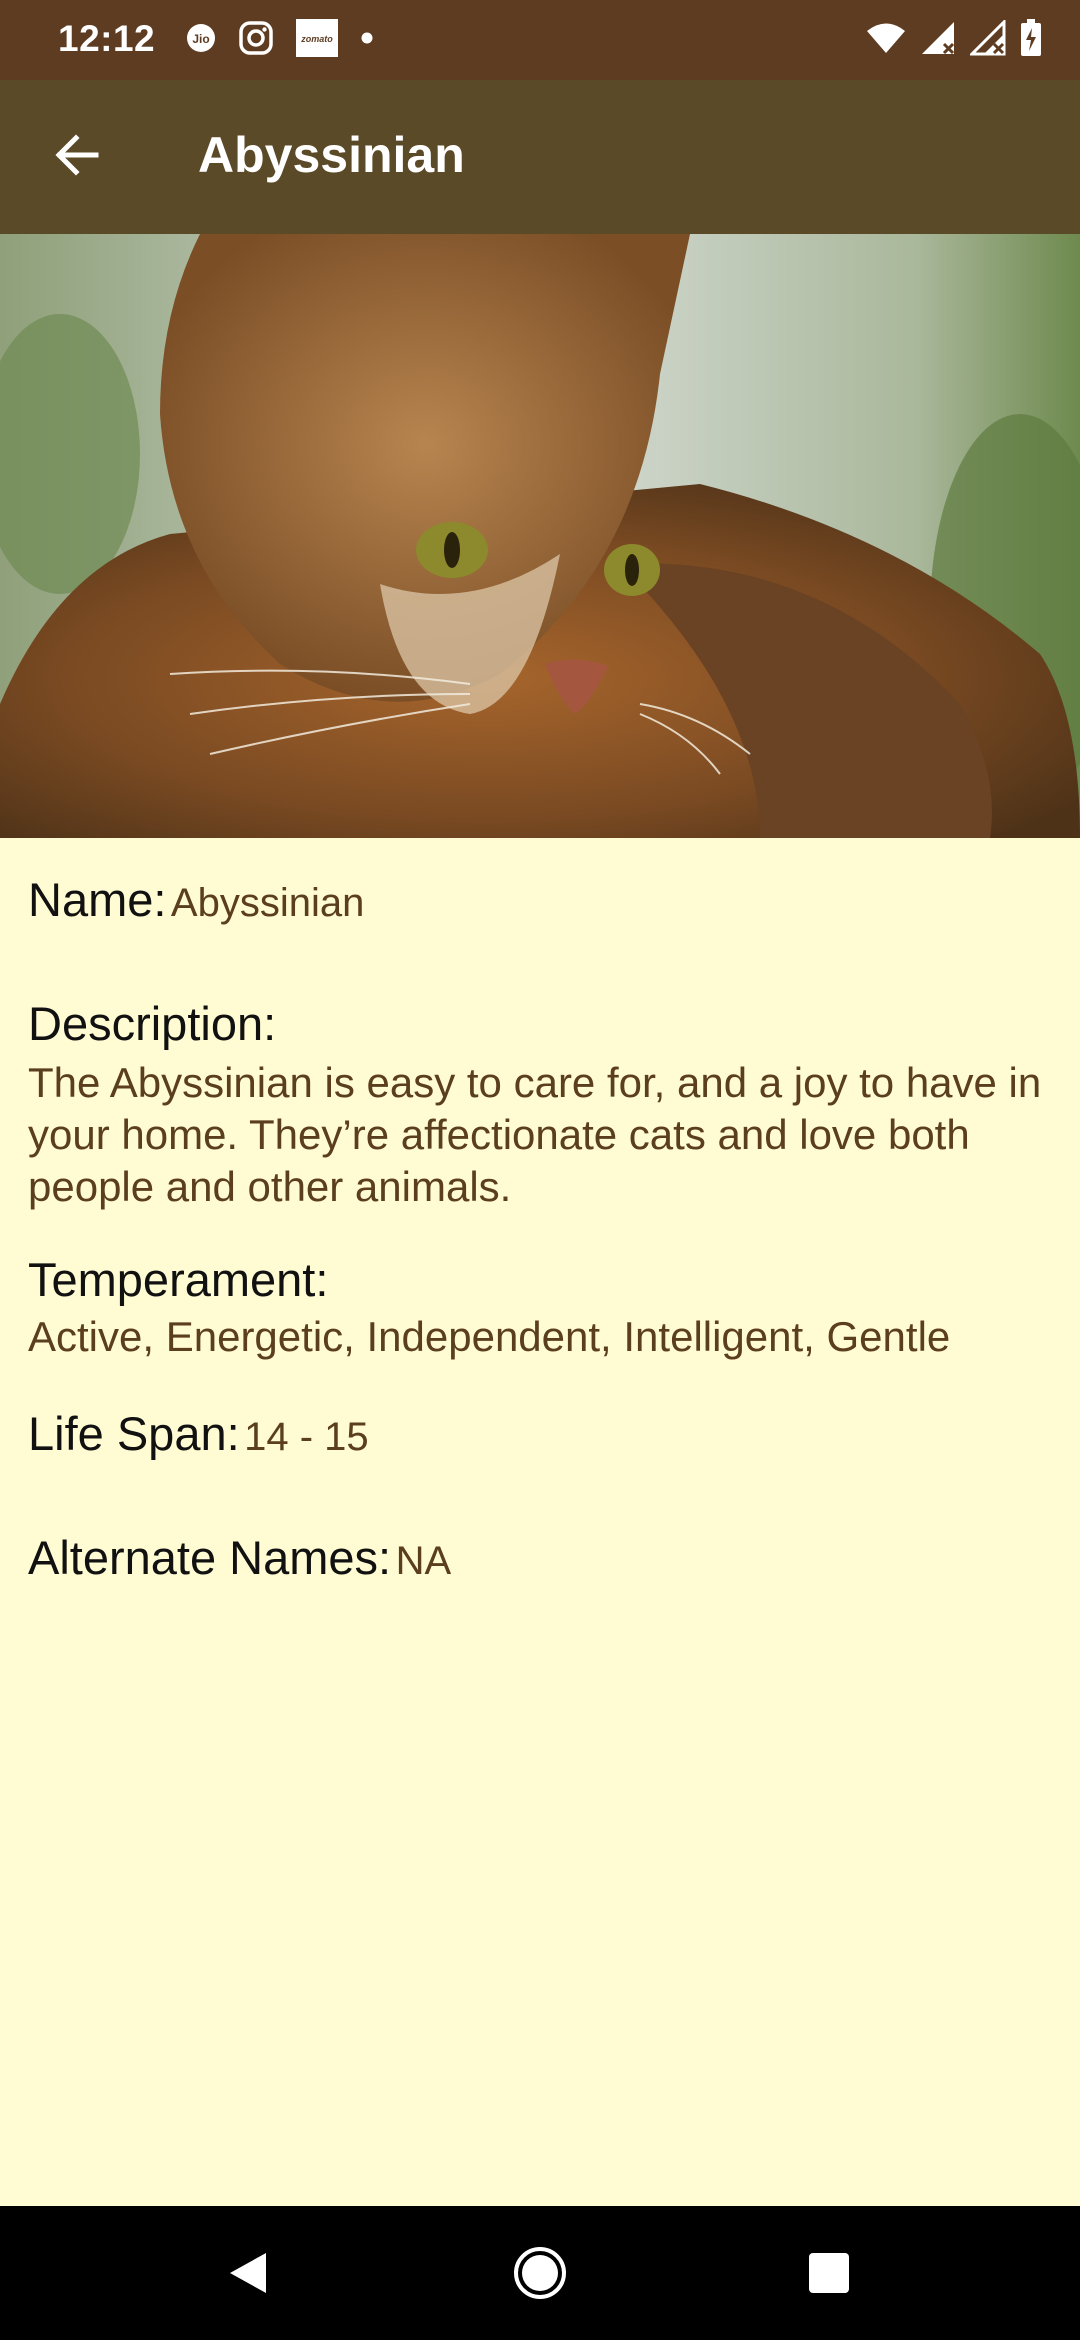 This screenshot has width=1080, height=2340. I want to click on instagram-icon, so click(256, 40).